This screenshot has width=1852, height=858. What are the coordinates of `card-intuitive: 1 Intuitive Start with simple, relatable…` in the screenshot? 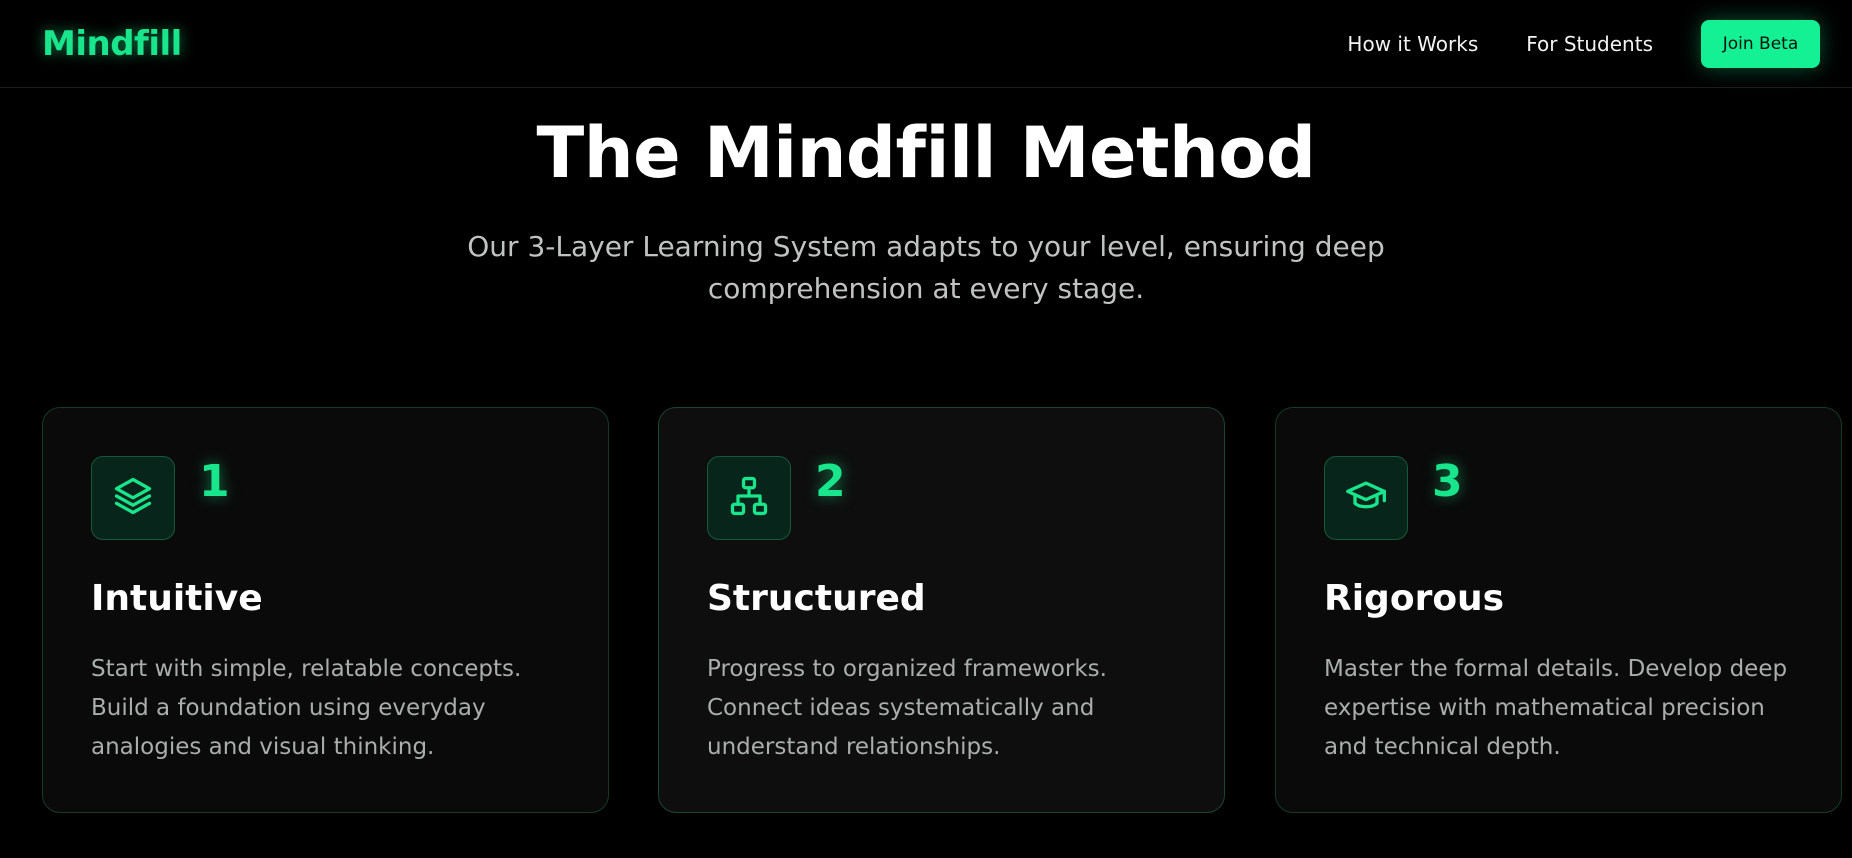 It's located at (325, 610).